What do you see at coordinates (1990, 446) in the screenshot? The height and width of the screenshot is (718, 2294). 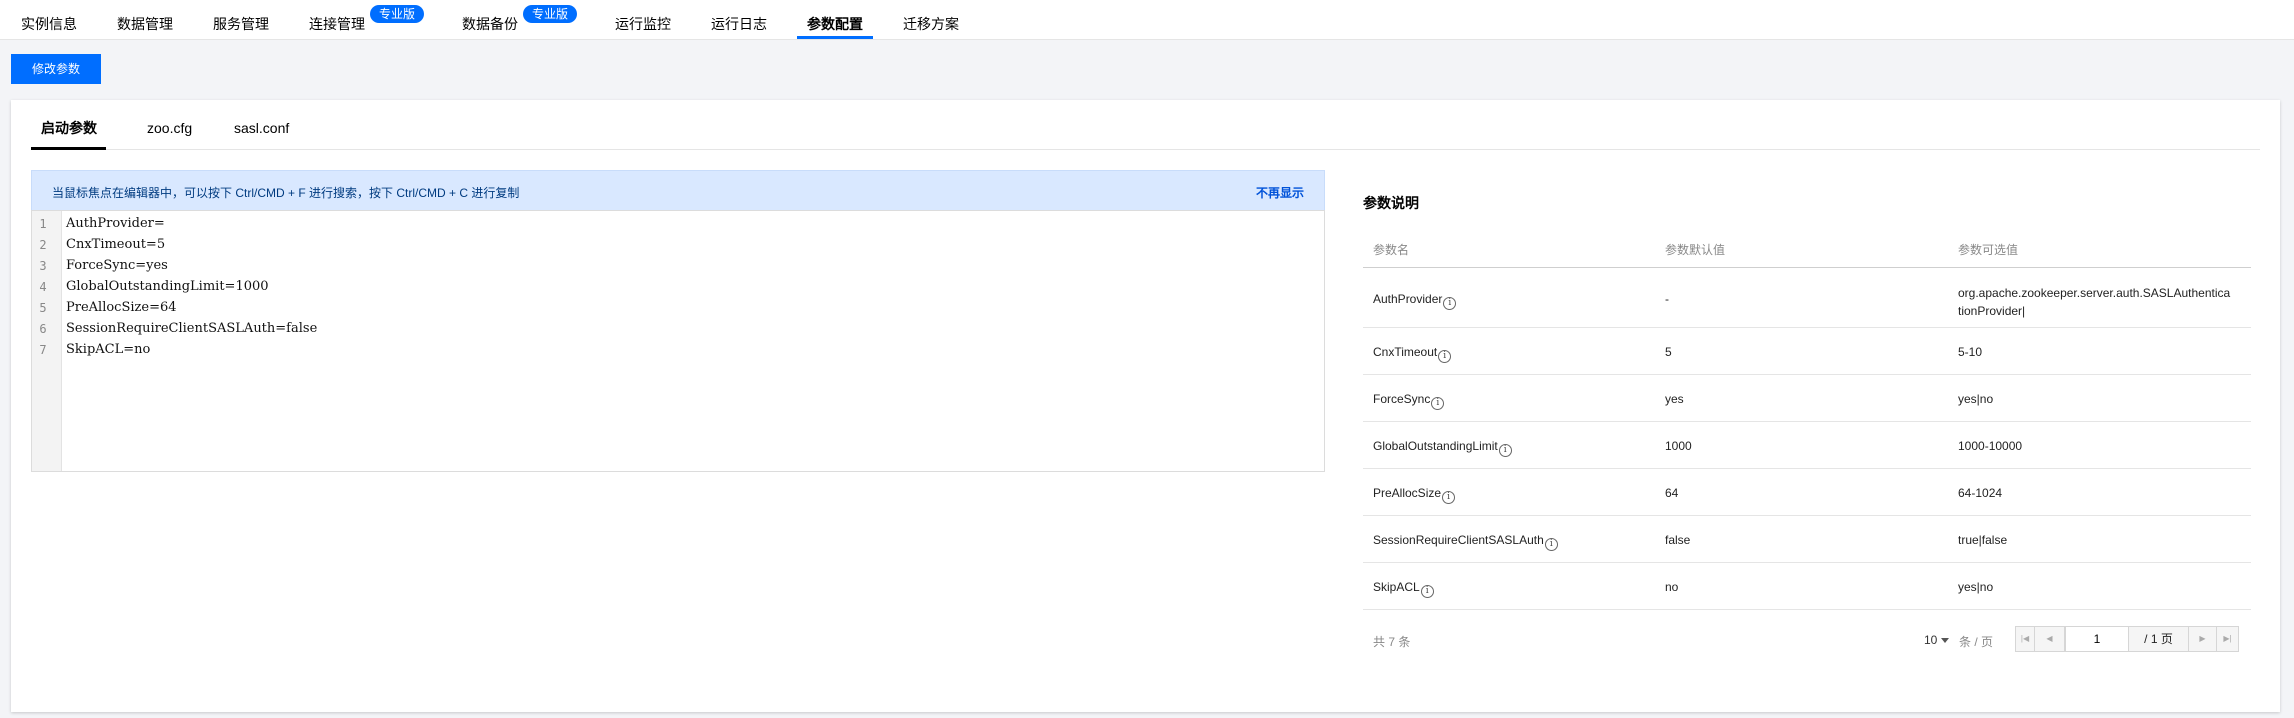 I see `param-options: 1000-10000` at bounding box center [1990, 446].